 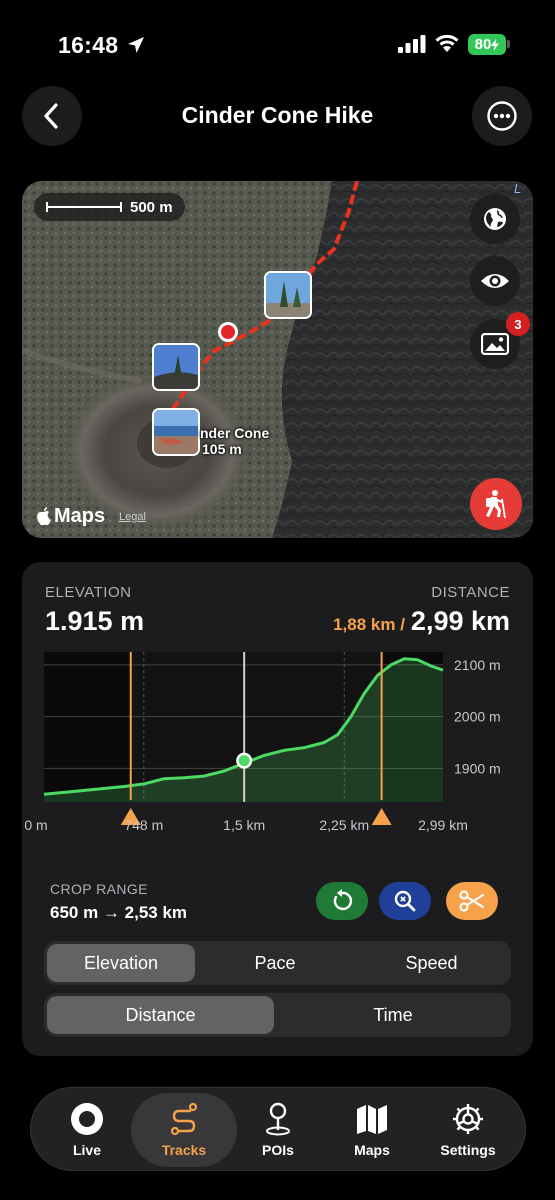 I want to click on more-options-button, so click(x=502, y=116).